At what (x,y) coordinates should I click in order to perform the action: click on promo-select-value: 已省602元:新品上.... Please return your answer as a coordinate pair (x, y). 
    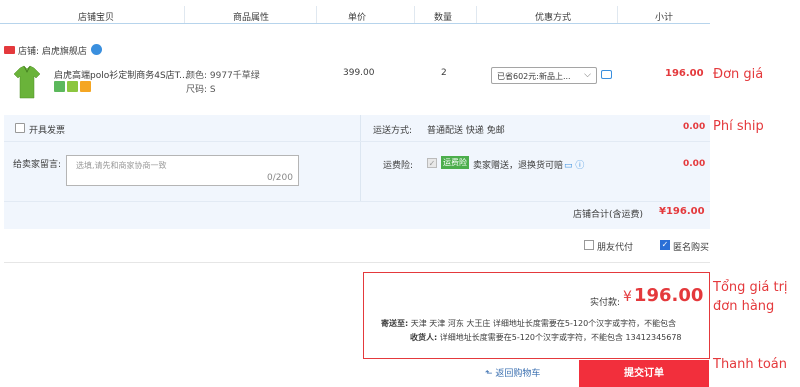
    Looking at the image, I should click on (534, 76).